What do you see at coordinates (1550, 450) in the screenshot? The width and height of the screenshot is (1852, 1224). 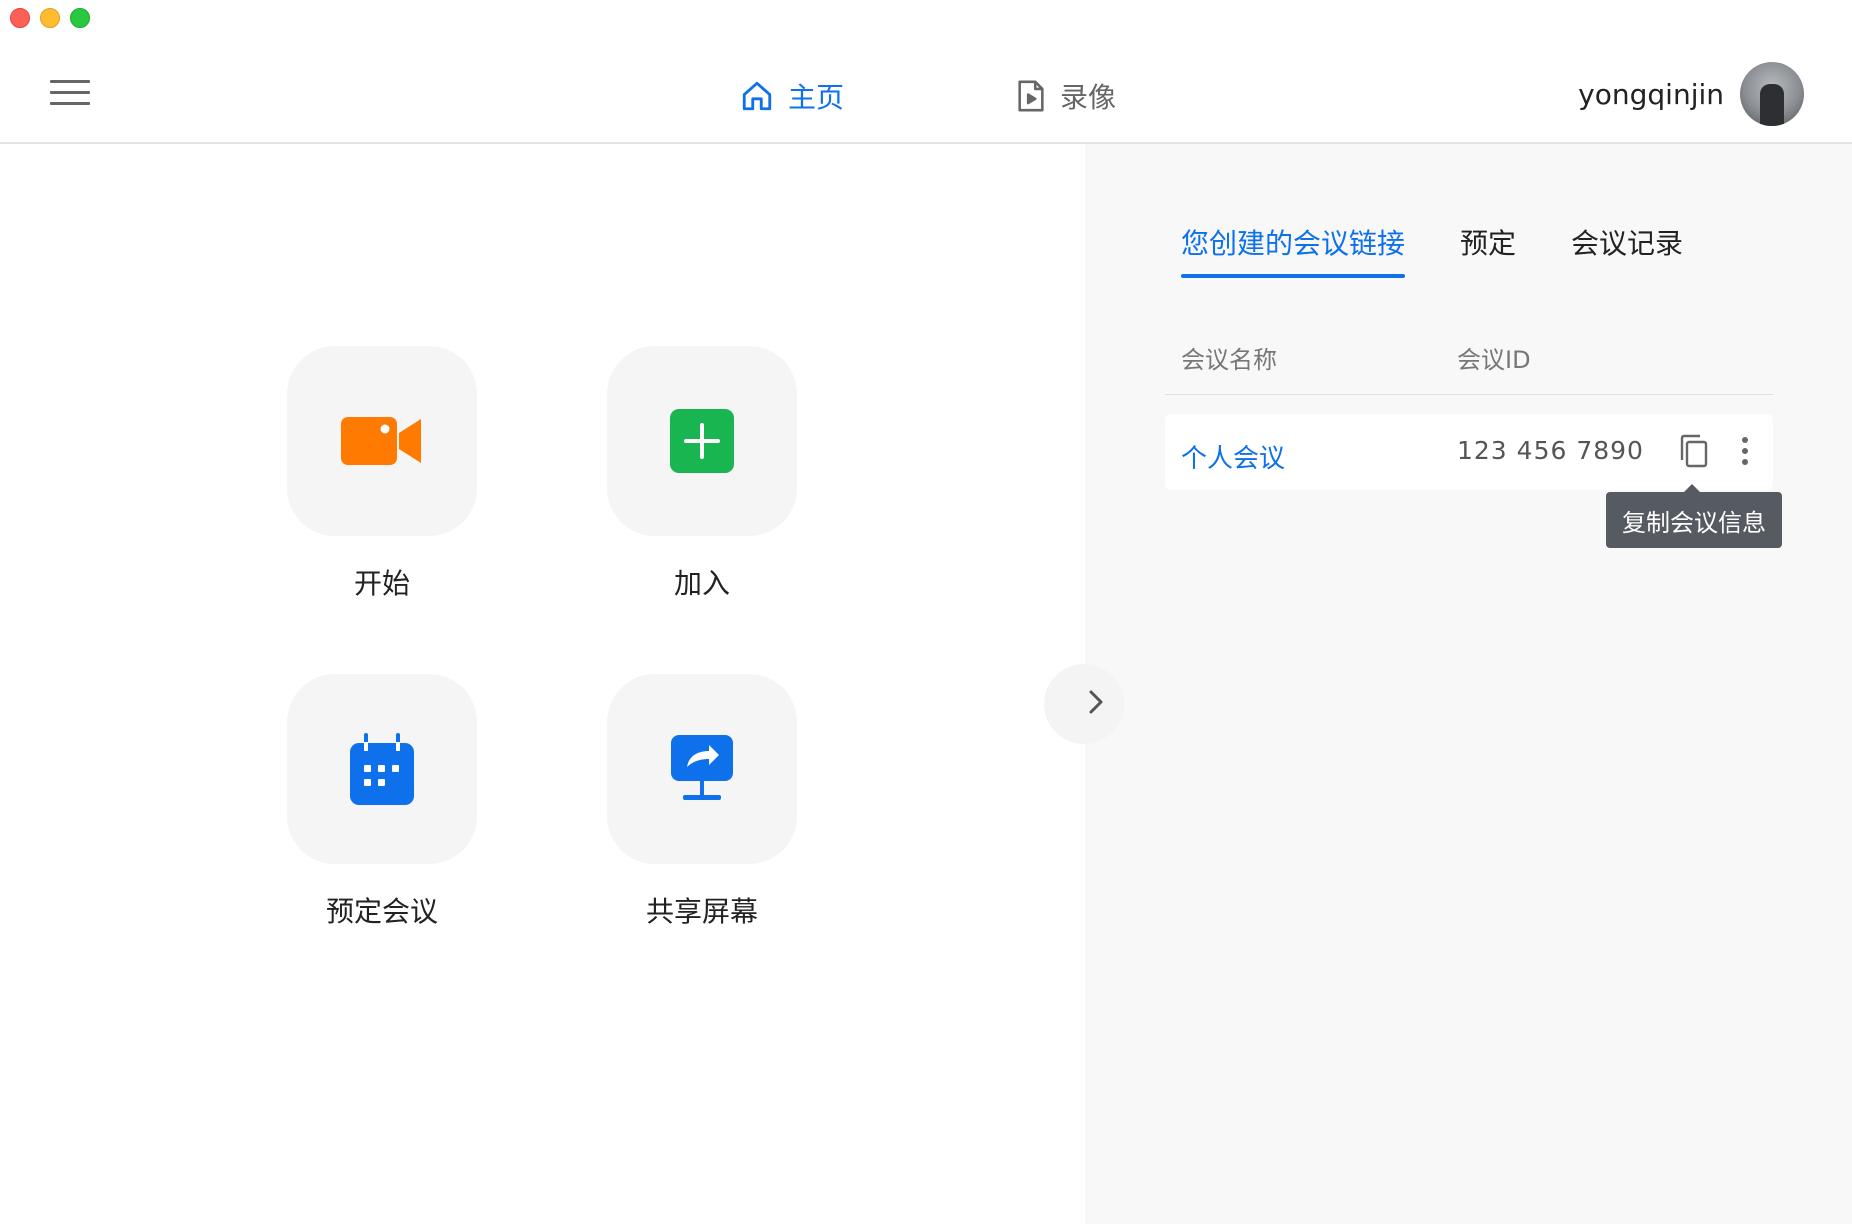 I see `meeting-id: 123 456 7890` at bounding box center [1550, 450].